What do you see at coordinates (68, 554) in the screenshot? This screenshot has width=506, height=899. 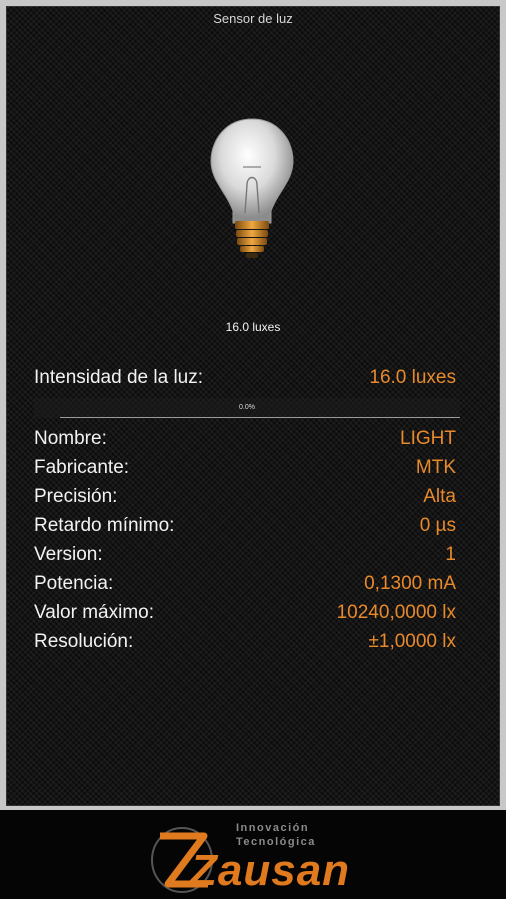 I see `detail-key: Version:` at bounding box center [68, 554].